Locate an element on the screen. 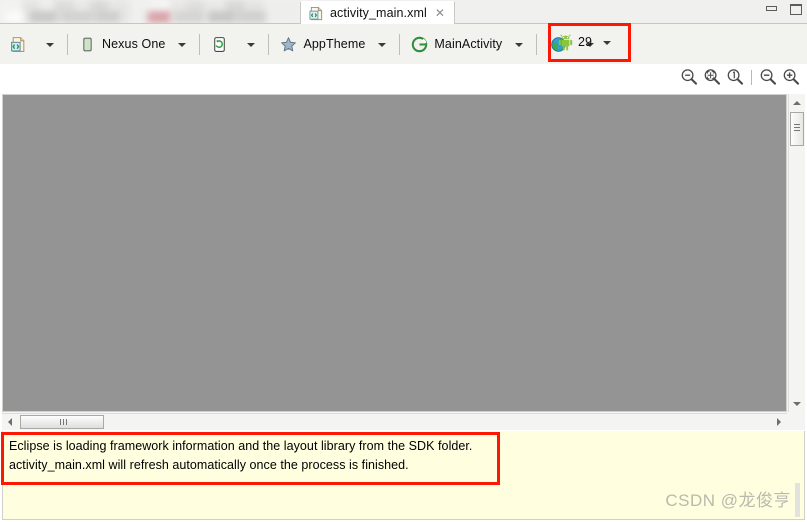 The width and height of the screenshot is (807, 522). toolbar-item-activity-label: MainActivity is located at coordinates (468, 44).